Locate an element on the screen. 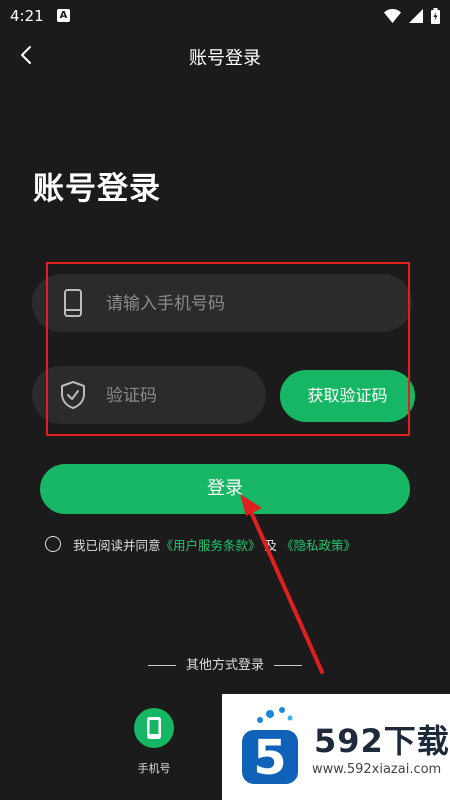 This screenshot has width=450, height=800. agreement-row: 我已阅读并同意 《用户服务条款》 及 《隐私政策》 is located at coordinates (200, 544).